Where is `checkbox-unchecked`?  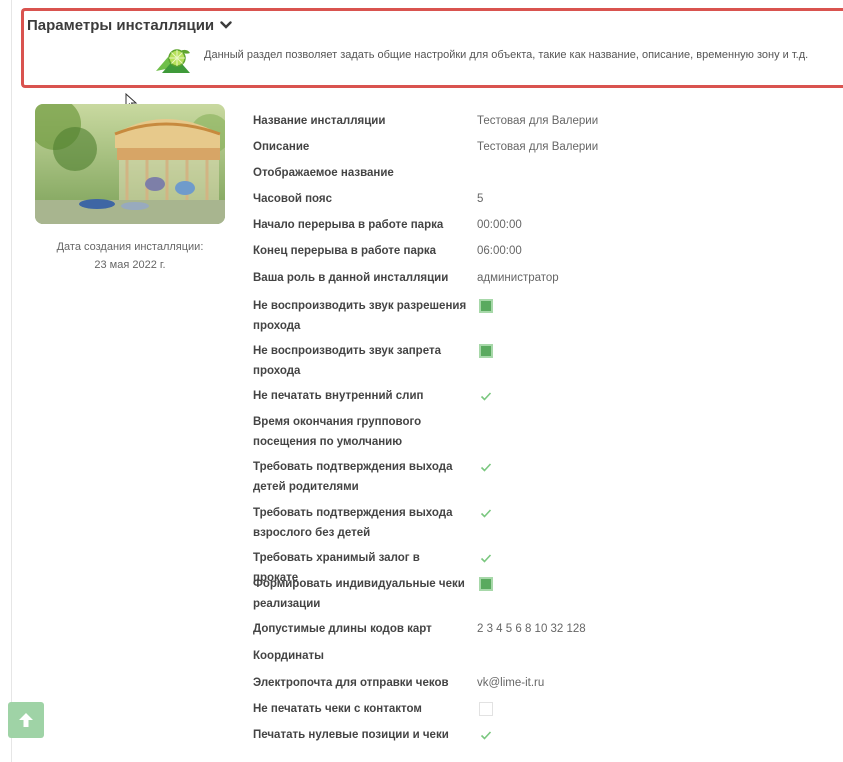
checkbox-unchecked is located at coordinates (486, 709).